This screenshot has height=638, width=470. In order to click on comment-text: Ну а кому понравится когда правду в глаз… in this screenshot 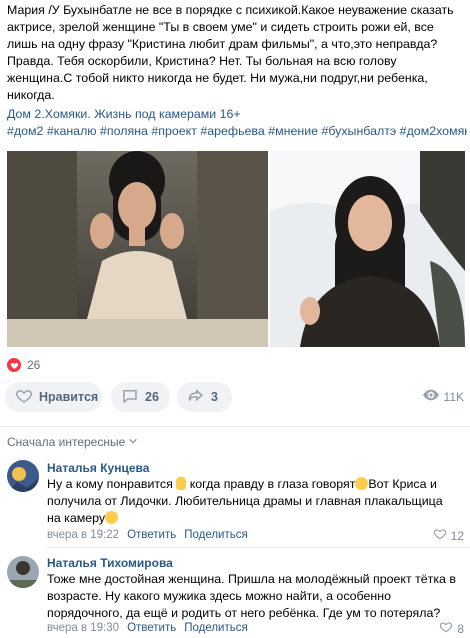, I will do `click(253, 501)`.